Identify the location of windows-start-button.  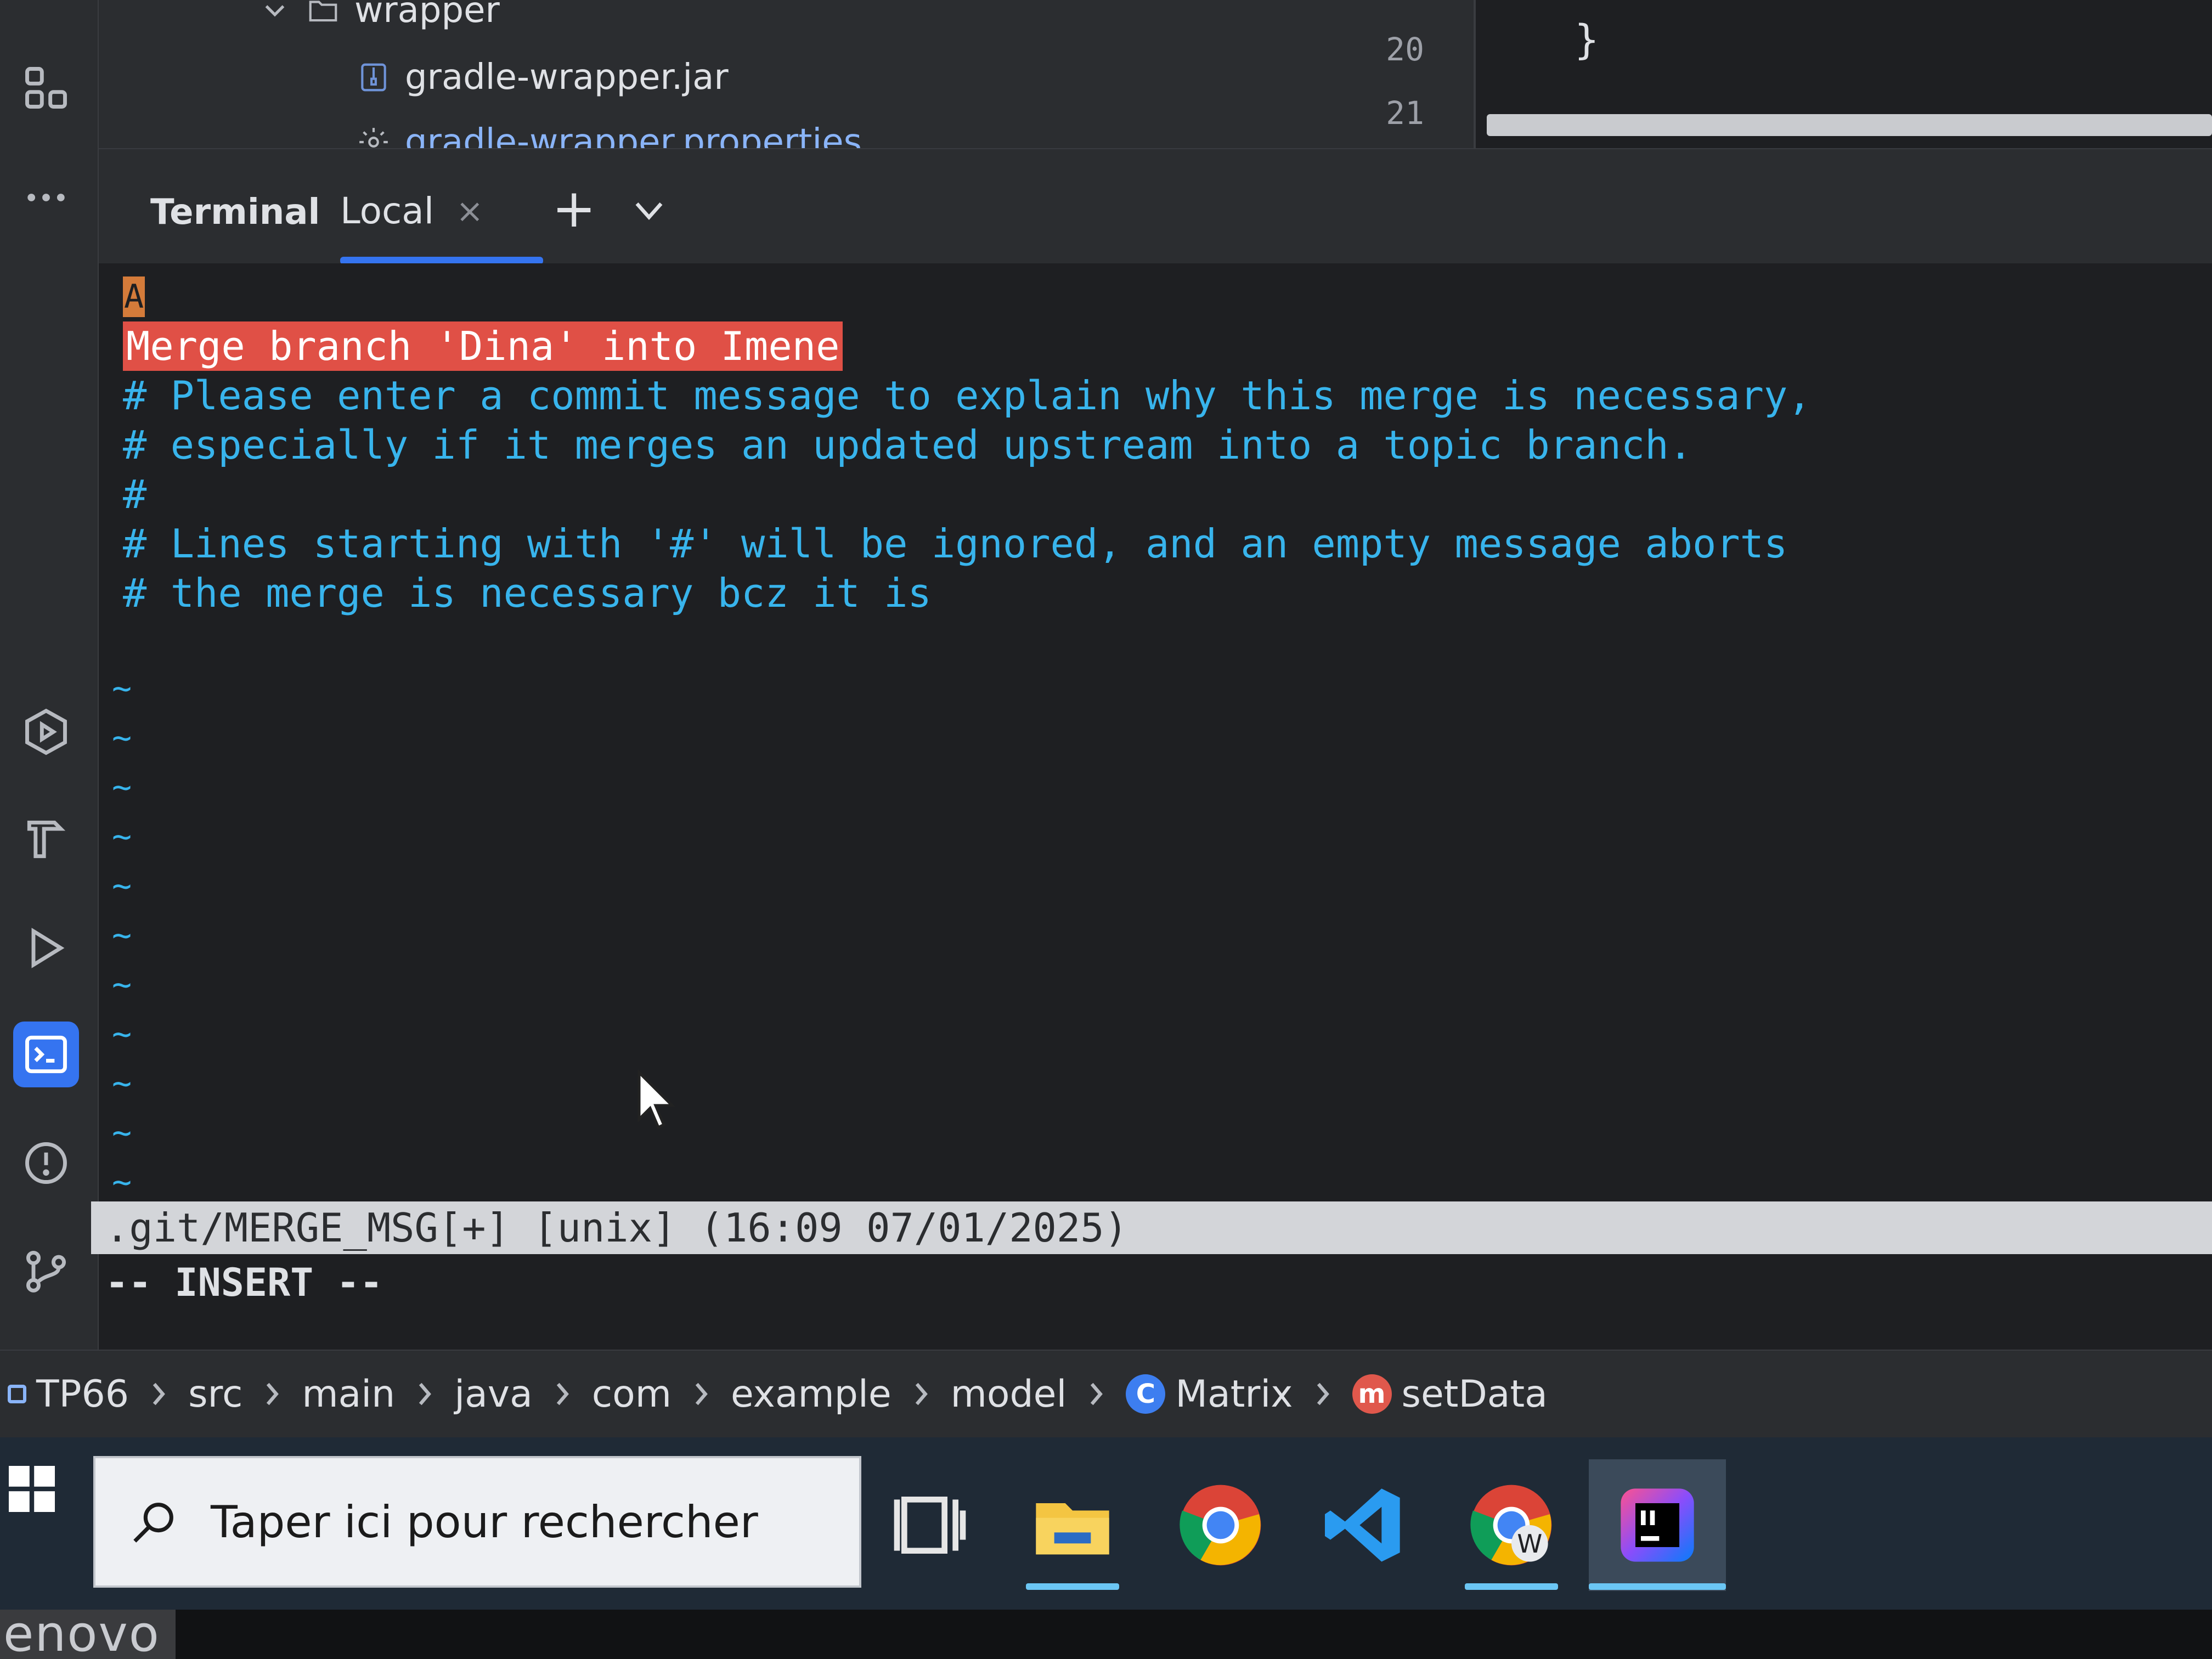
(32, 1490).